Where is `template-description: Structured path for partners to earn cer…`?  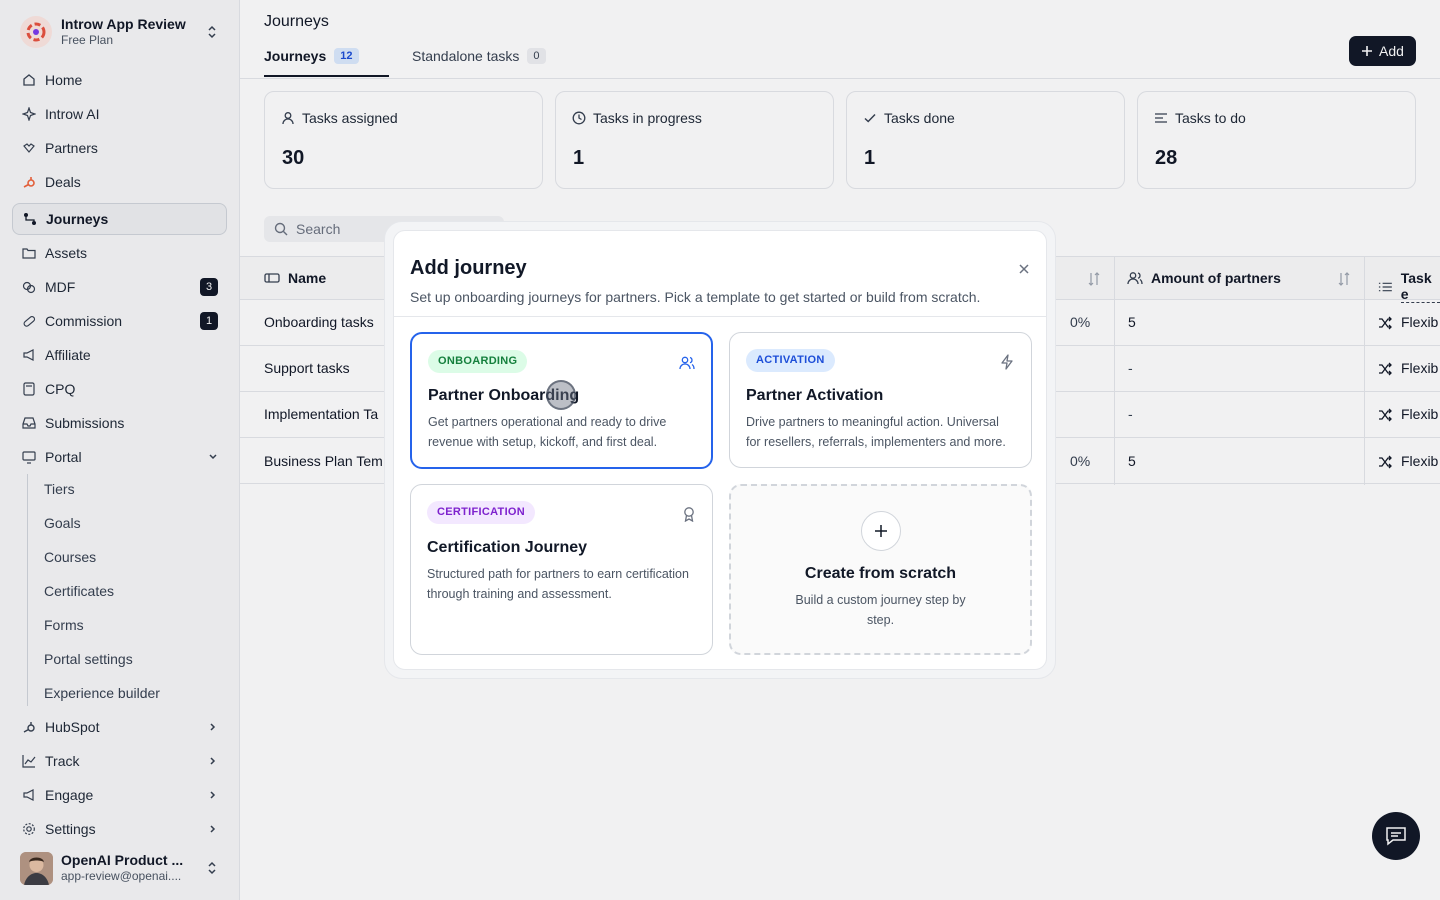 template-description: Structured path for partners to earn cer… is located at coordinates (558, 584).